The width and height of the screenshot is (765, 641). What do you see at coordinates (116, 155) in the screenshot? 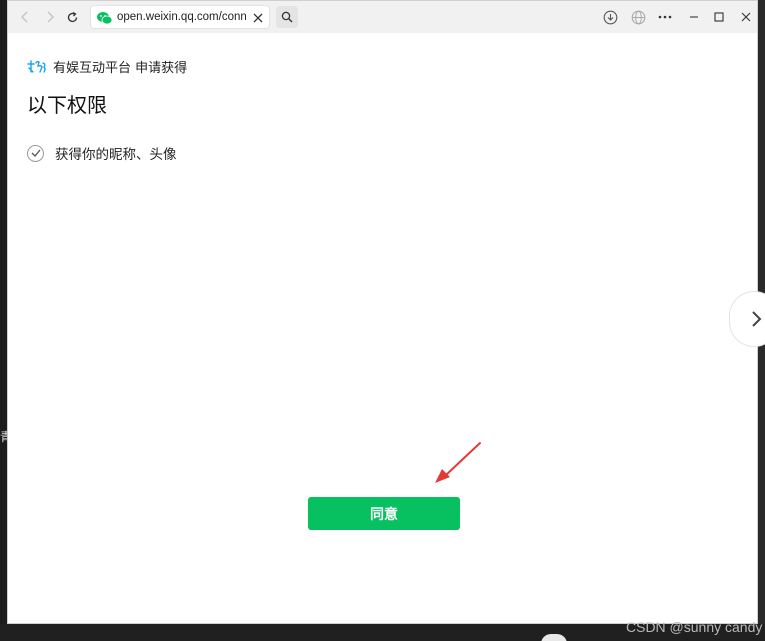
I see `permission-text: 获得你的昵称、头像` at bounding box center [116, 155].